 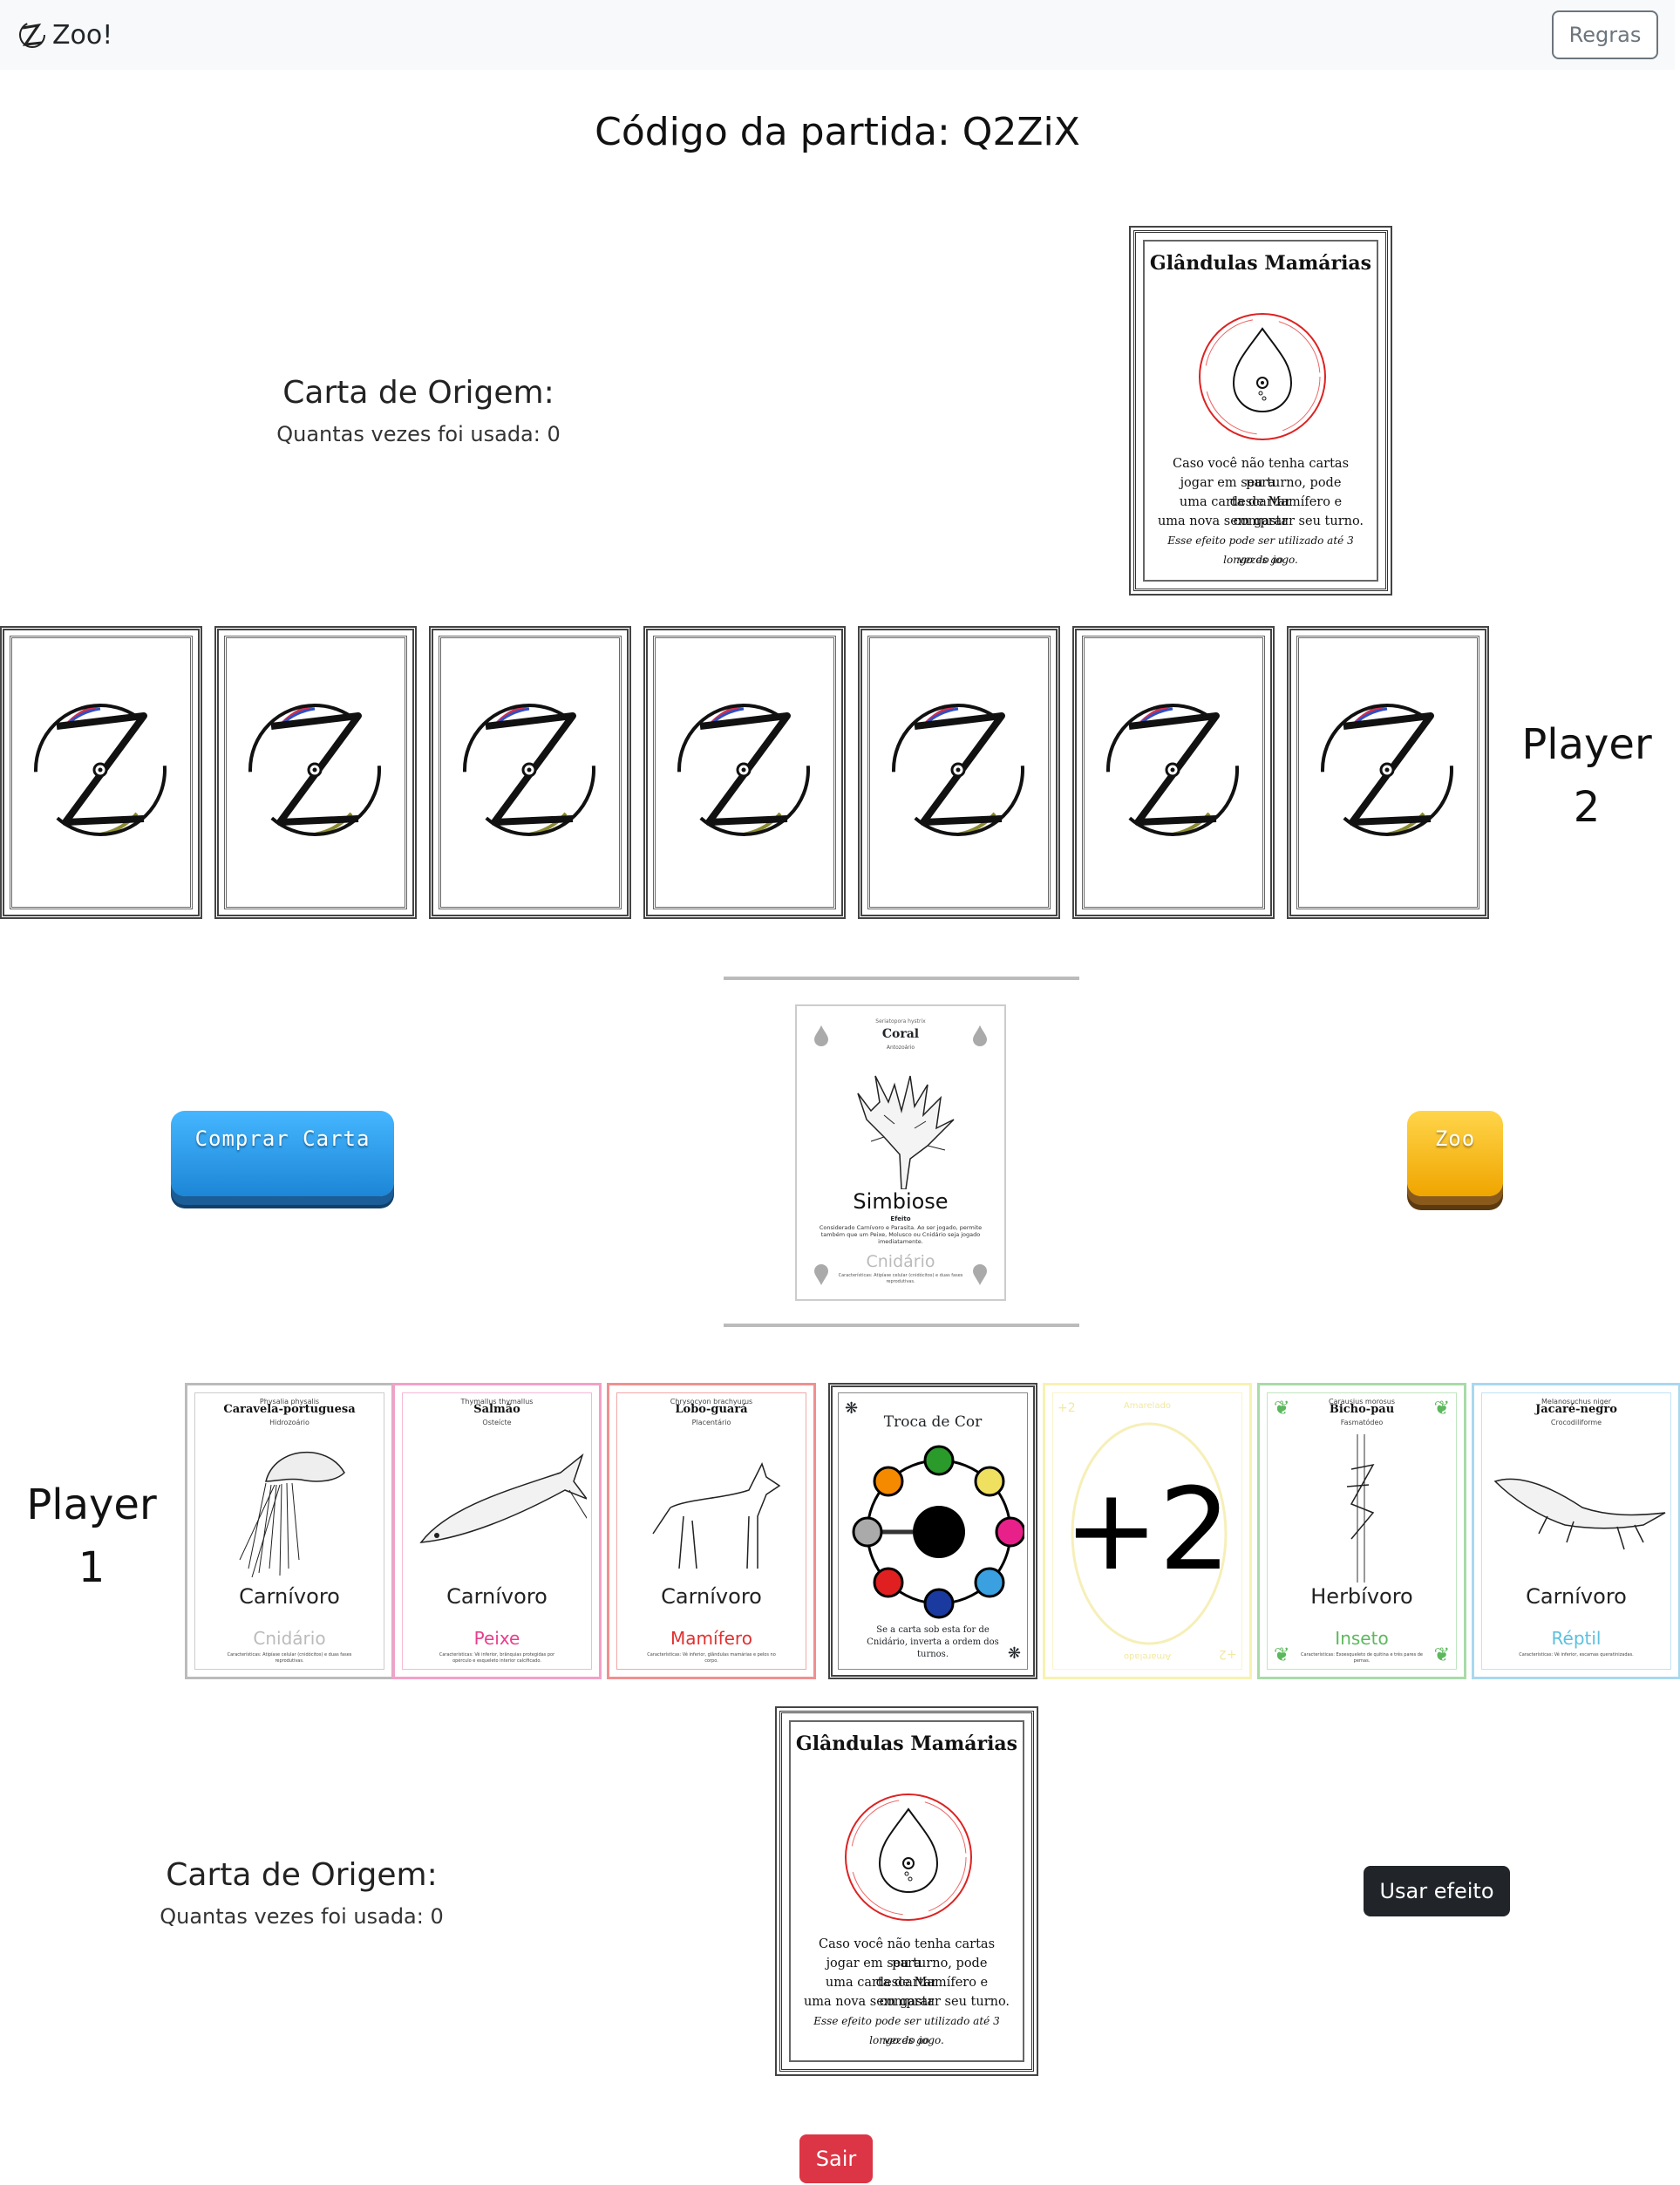 I want to click on swap-card-title: Troca de Cor, so click(x=933, y=1422).